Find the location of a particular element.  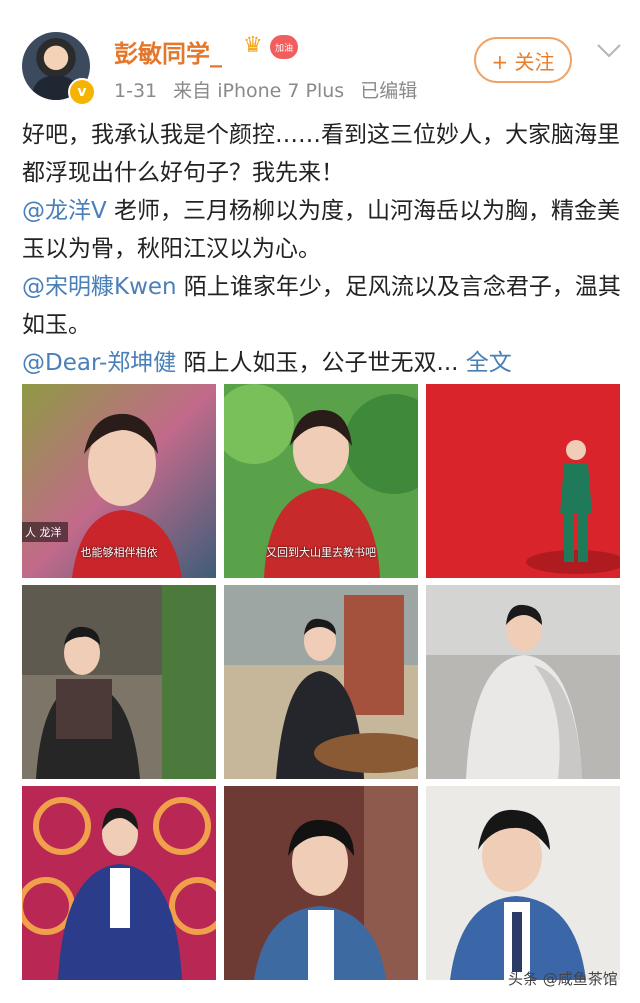

username: 彭敏同学_ is located at coordinates (168, 51).